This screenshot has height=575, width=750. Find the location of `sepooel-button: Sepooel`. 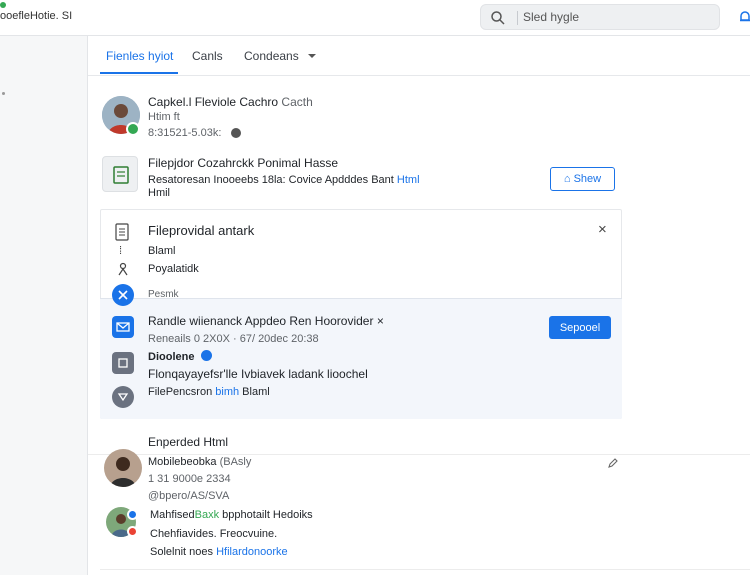

sepooel-button: Sepooel is located at coordinates (580, 327).